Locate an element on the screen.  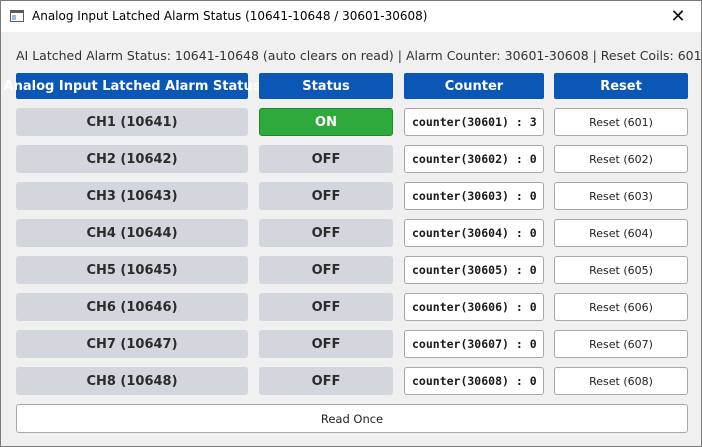
reset-button: Reset (604) is located at coordinates (621, 233).